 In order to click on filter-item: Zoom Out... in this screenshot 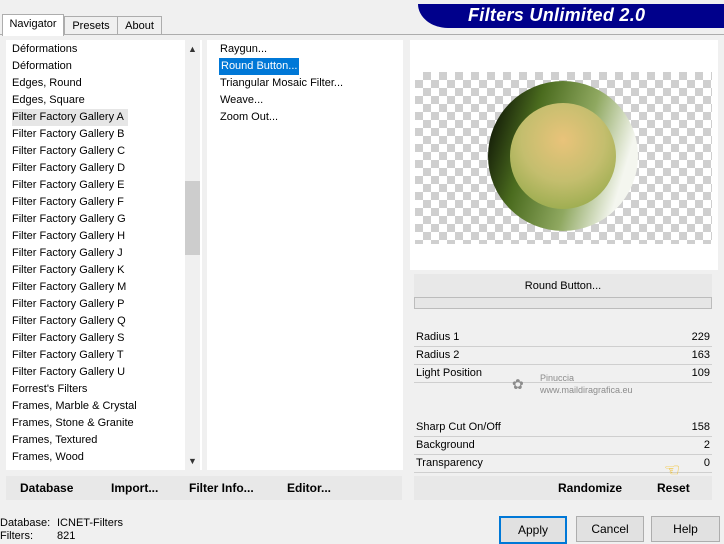, I will do `click(249, 117)`.